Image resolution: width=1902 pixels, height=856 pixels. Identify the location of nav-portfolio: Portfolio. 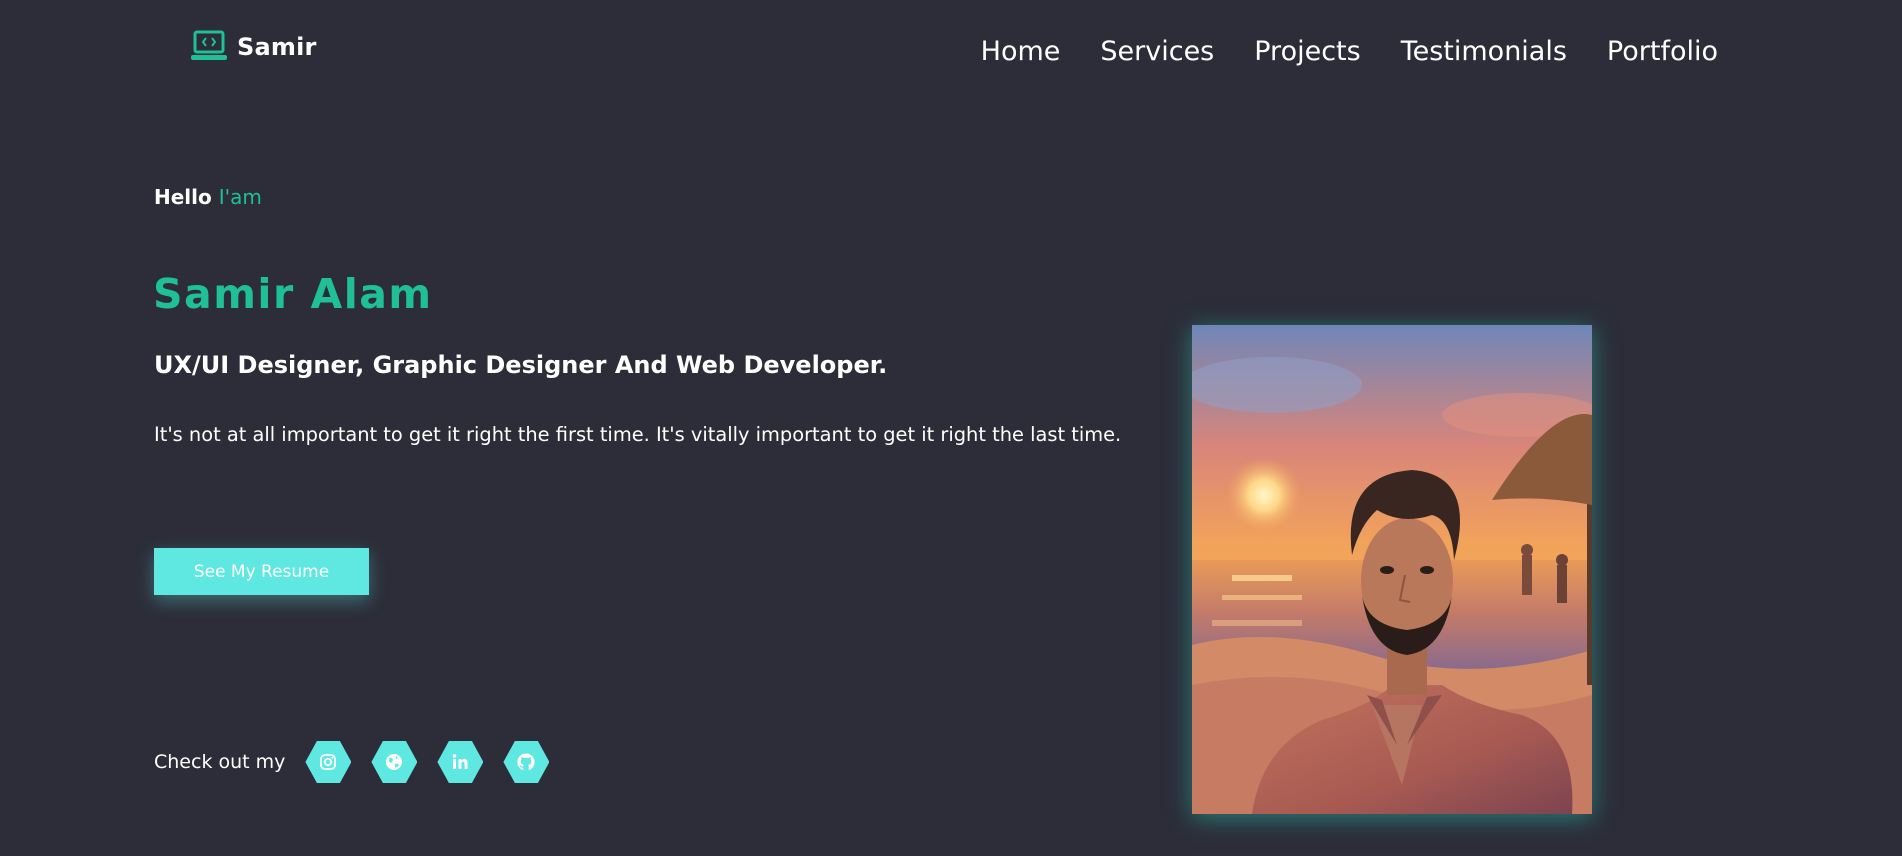
(1662, 52).